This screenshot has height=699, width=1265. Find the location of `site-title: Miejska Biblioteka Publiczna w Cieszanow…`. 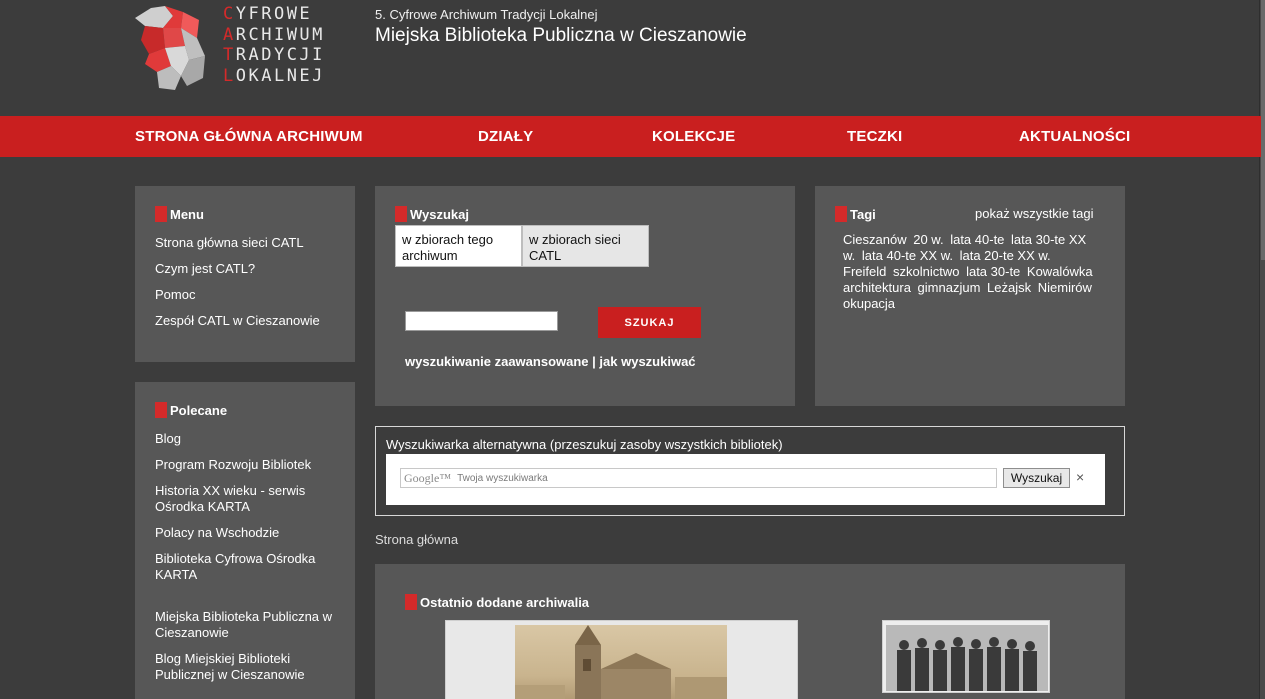

site-title: Miejska Biblioteka Publiczna w Cieszanow… is located at coordinates (561, 35).